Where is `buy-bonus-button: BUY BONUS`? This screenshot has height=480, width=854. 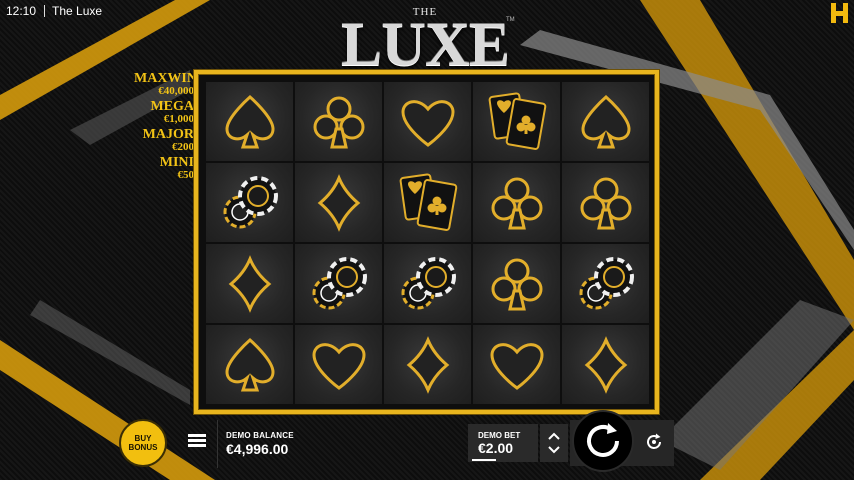
buy-bonus-button: BUY BONUS is located at coordinates (143, 443).